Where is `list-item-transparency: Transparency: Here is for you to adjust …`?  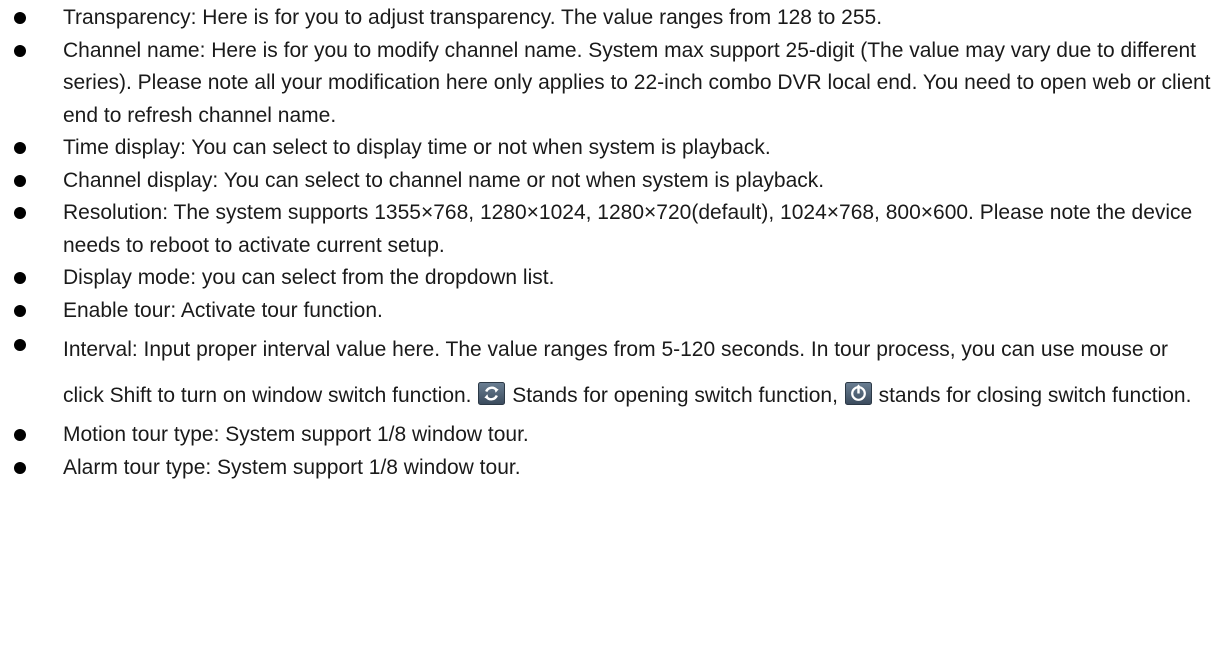 list-item-transparency: Transparency: Here is for you to adjust … is located at coordinates (609, 18).